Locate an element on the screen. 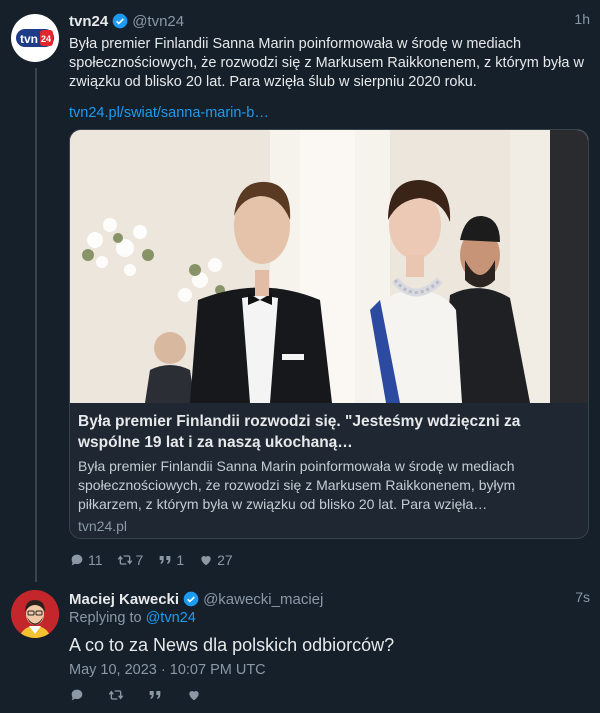  reply-time: 7s is located at coordinates (582, 597).